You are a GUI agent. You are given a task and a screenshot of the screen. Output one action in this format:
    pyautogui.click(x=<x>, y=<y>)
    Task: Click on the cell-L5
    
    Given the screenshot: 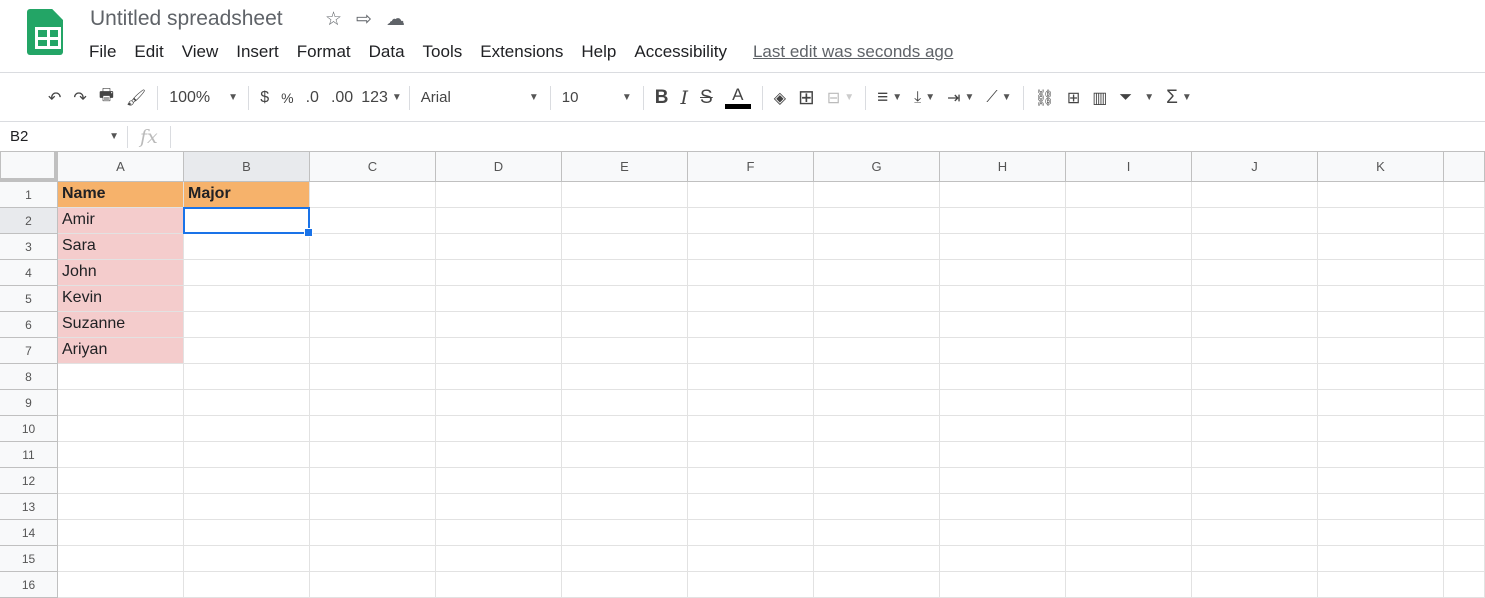 What is the action you would take?
    pyautogui.click(x=1464, y=299)
    